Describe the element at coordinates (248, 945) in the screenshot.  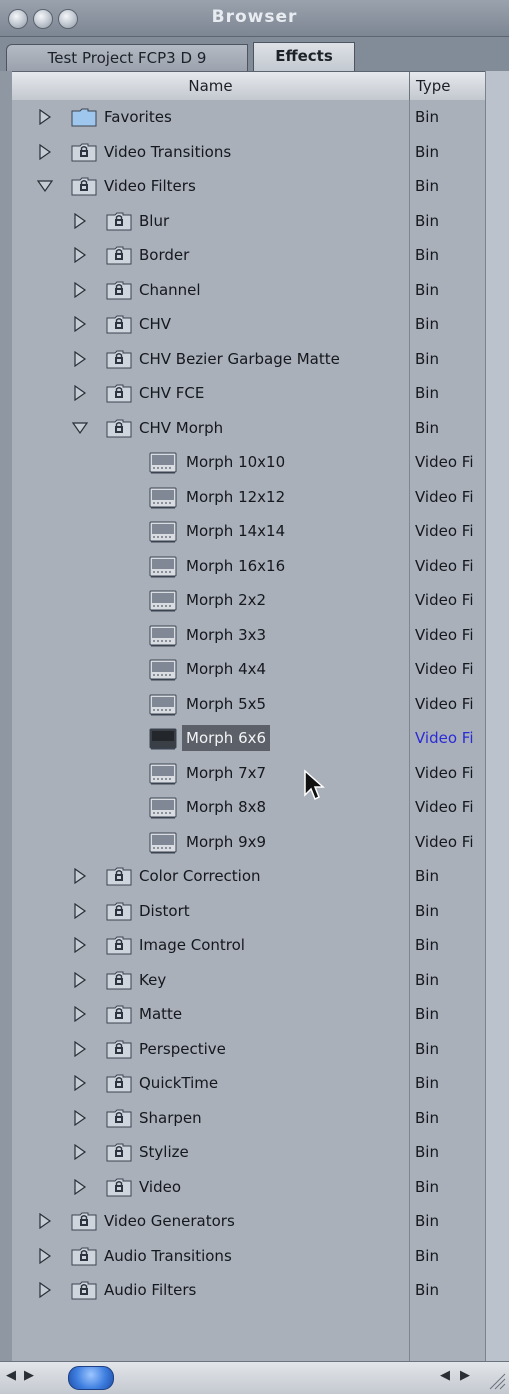
I see `bin-row: Image Control Bin` at that location.